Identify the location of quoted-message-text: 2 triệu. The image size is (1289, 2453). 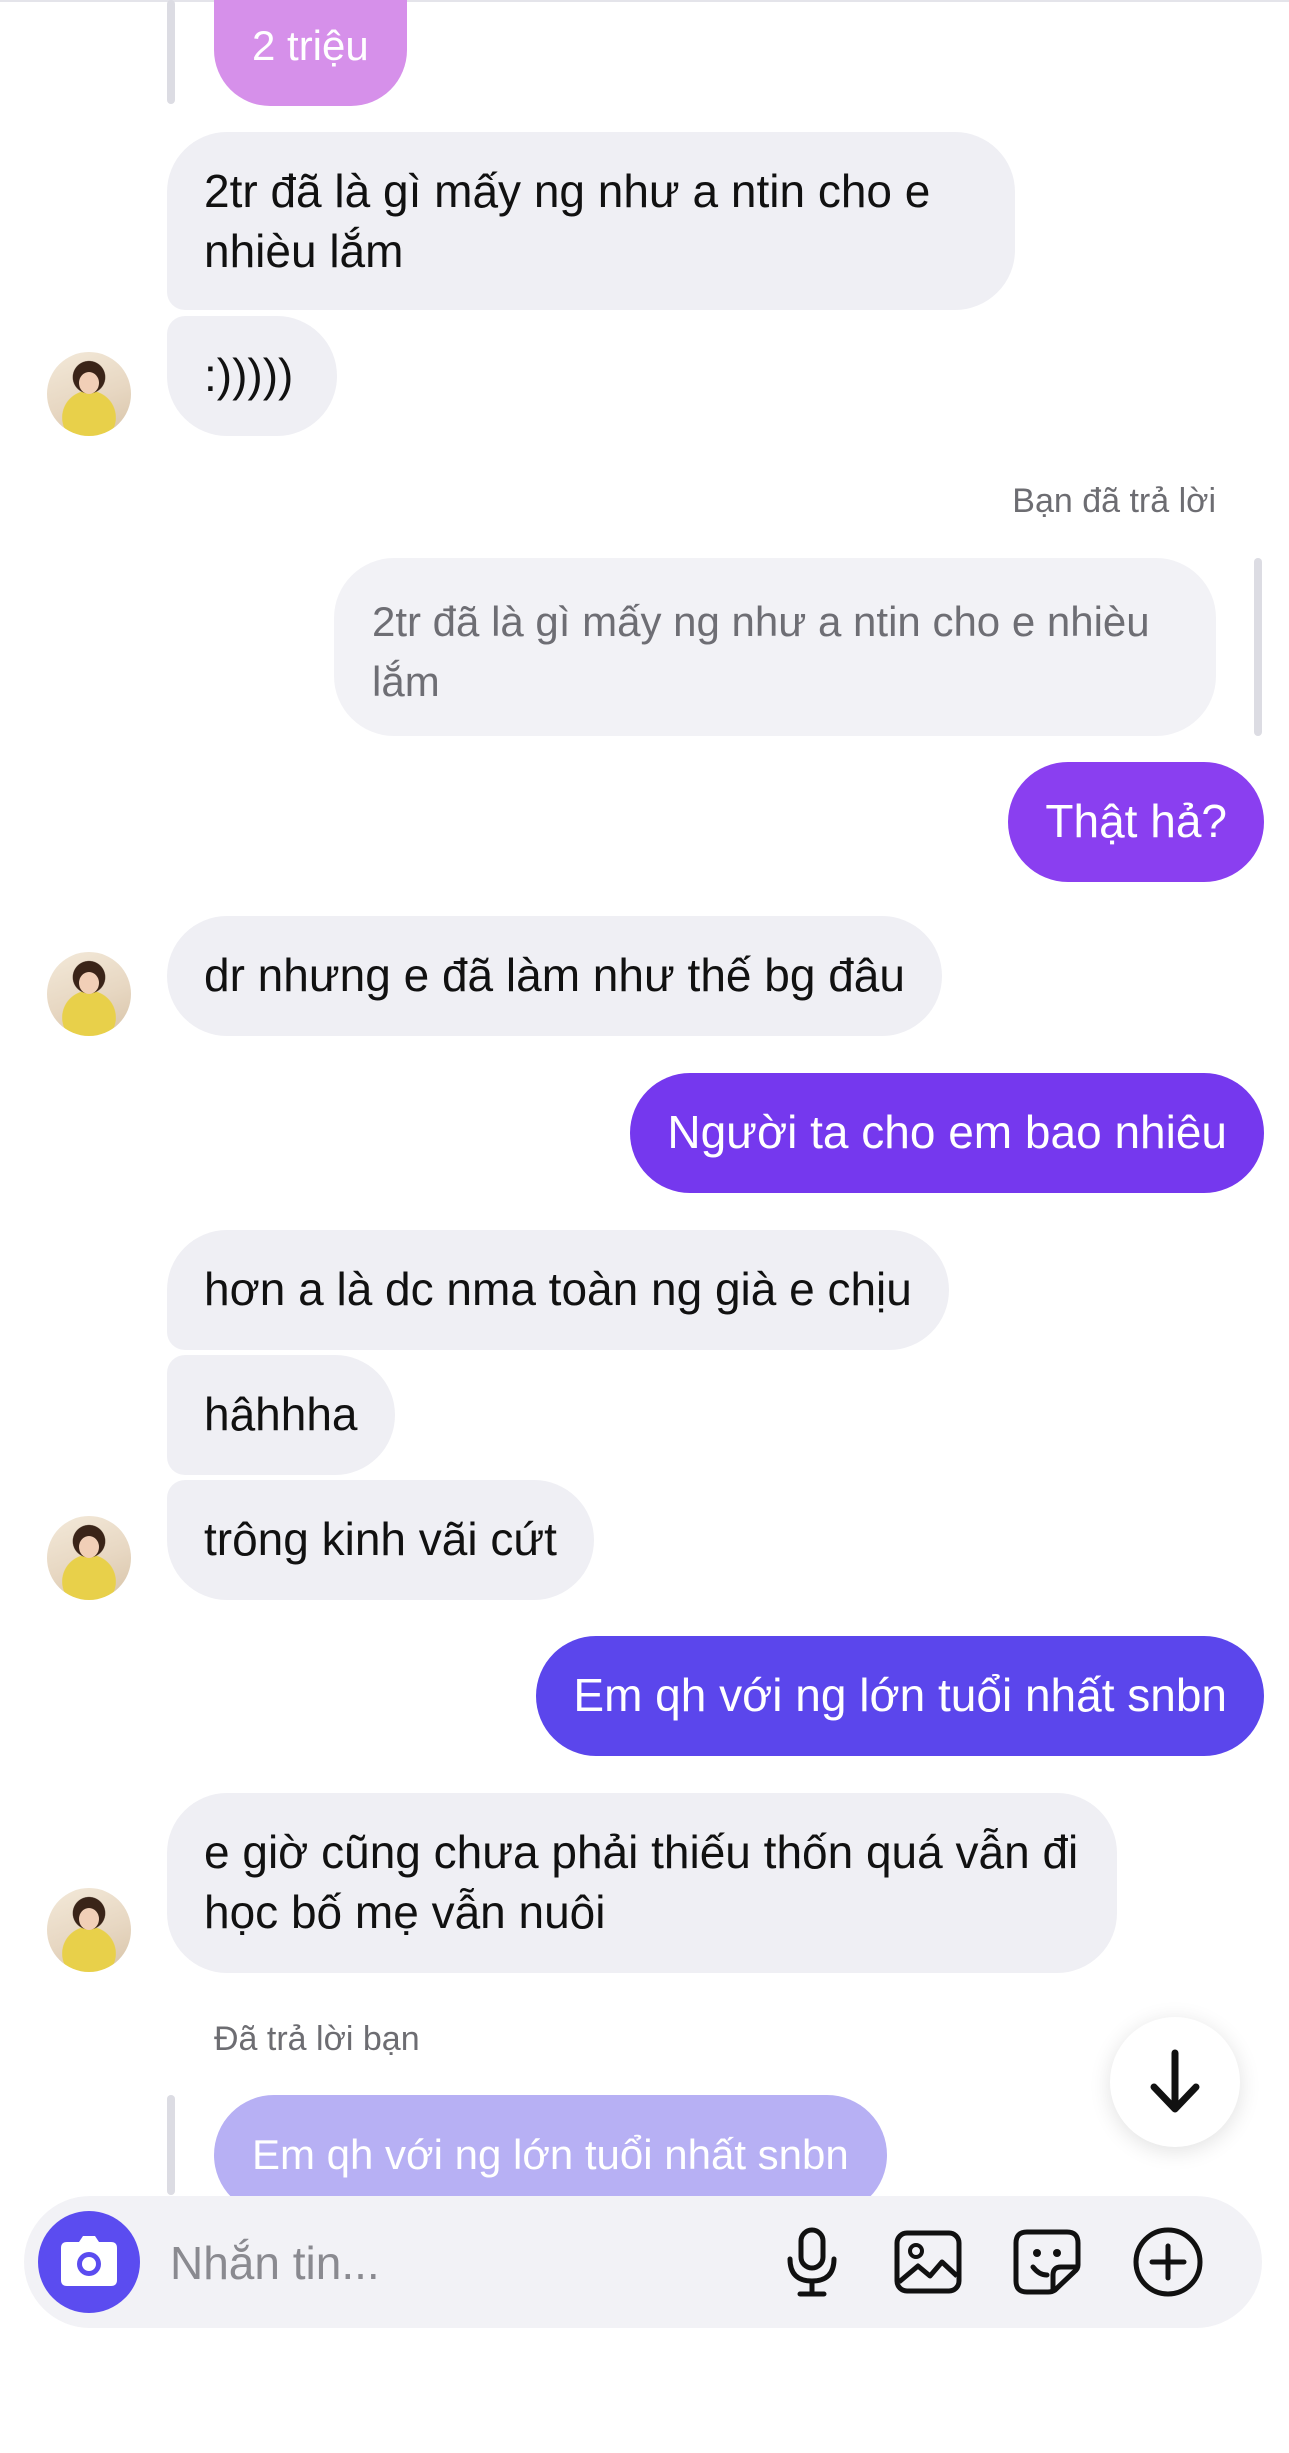
(310, 45).